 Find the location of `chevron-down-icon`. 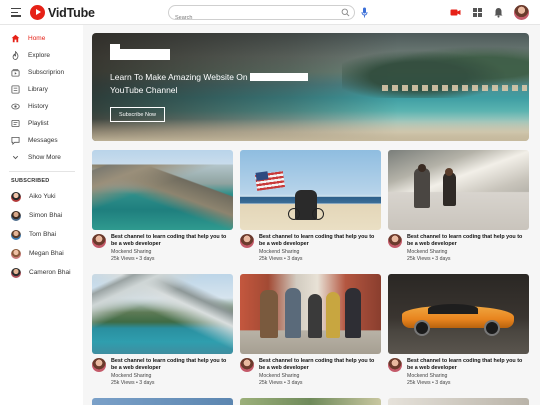

chevron-down-icon is located at coordinates (15, 157).